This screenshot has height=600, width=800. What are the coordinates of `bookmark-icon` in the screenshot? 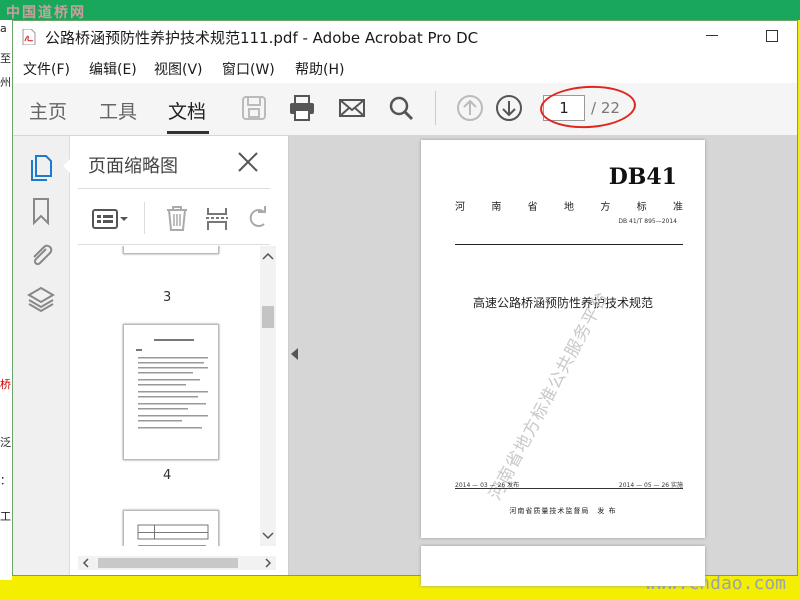 It's located at (41, 211).